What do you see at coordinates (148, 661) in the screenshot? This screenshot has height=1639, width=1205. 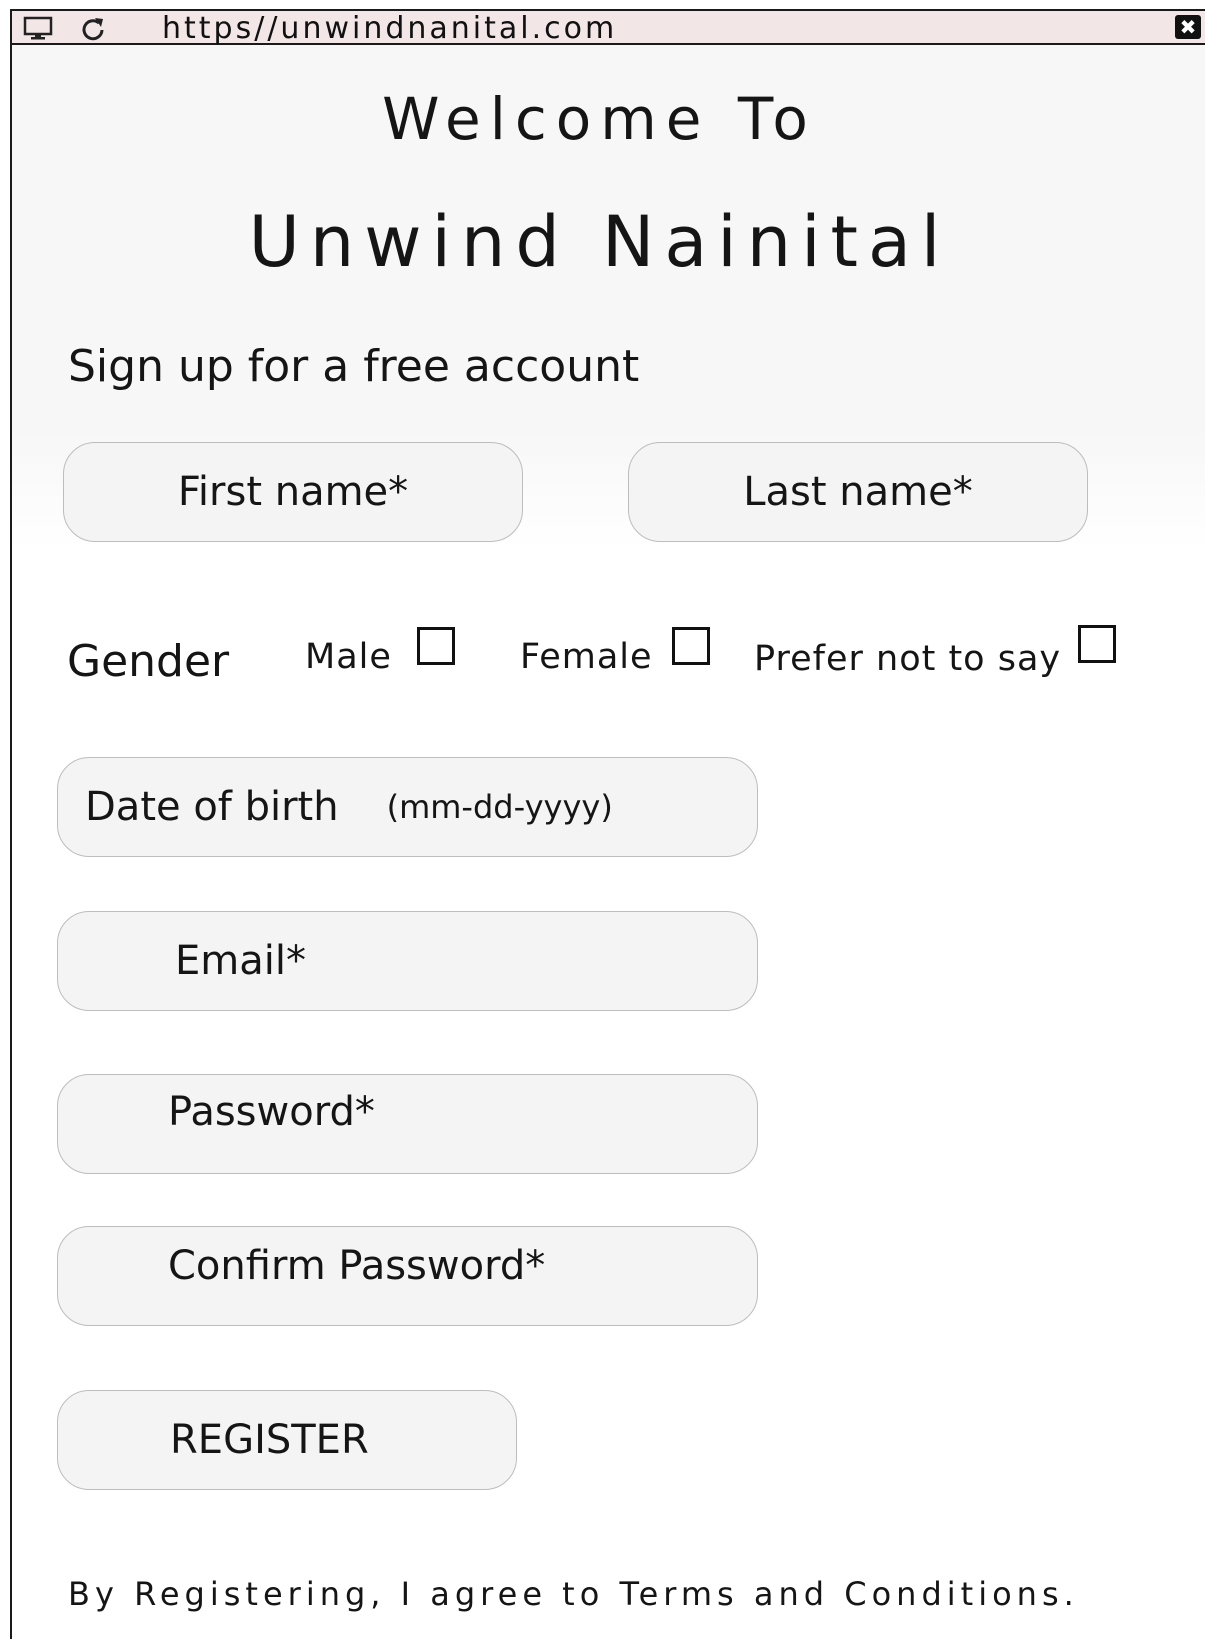 I see `gender-label: Gender` at bounding box center [148, 661].